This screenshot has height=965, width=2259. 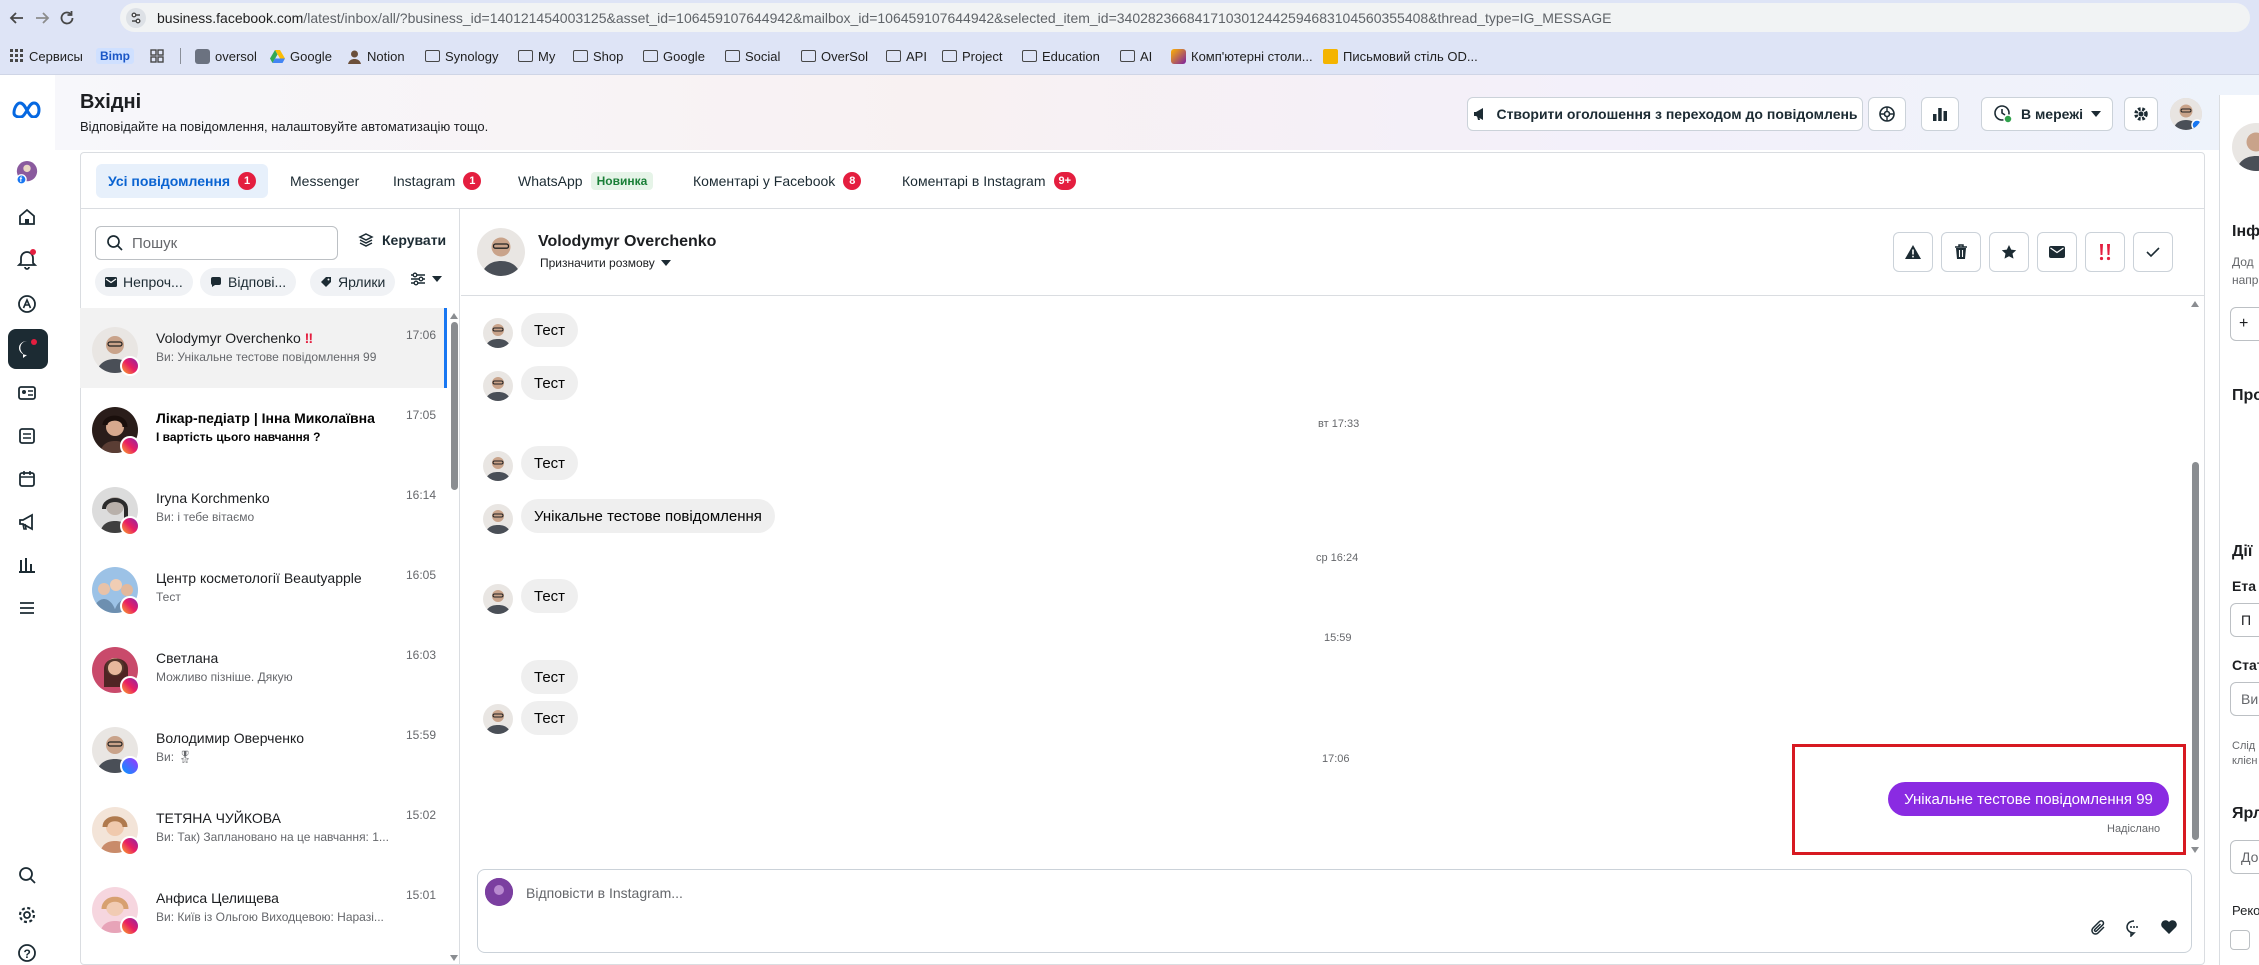 I want to click on inbox-chat-icon, so click(x=27, y=349).